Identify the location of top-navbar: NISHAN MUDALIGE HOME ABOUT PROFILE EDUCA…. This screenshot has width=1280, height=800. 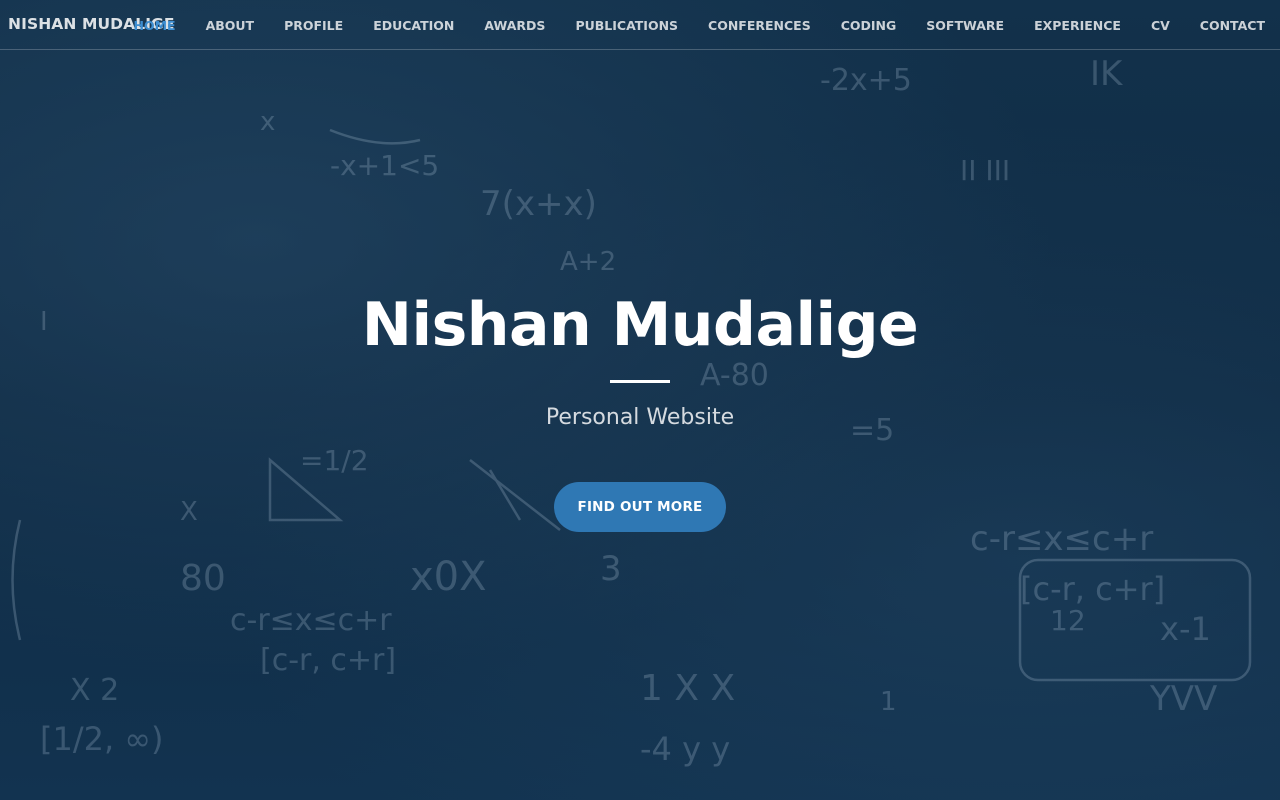
(640, 25).